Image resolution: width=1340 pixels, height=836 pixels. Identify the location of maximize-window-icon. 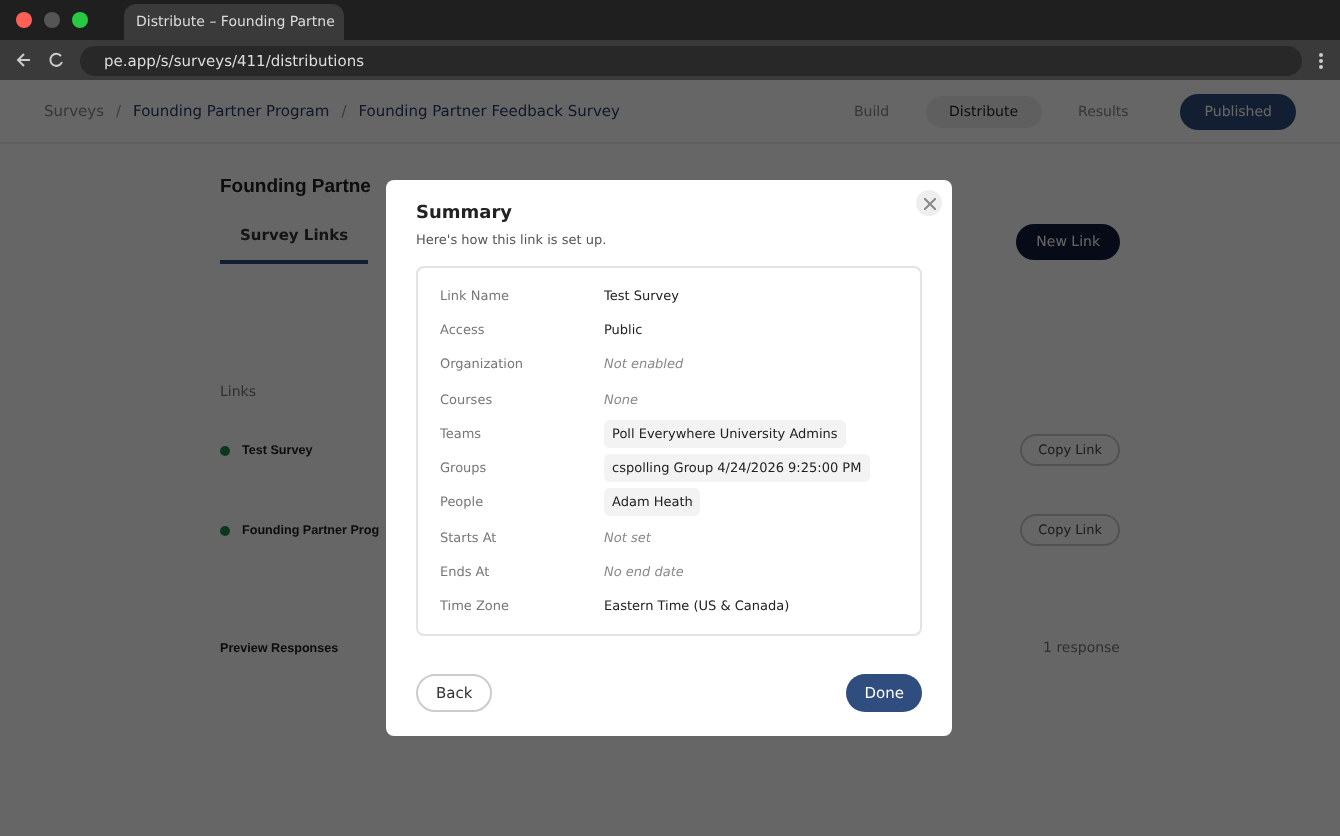
(80, 20).